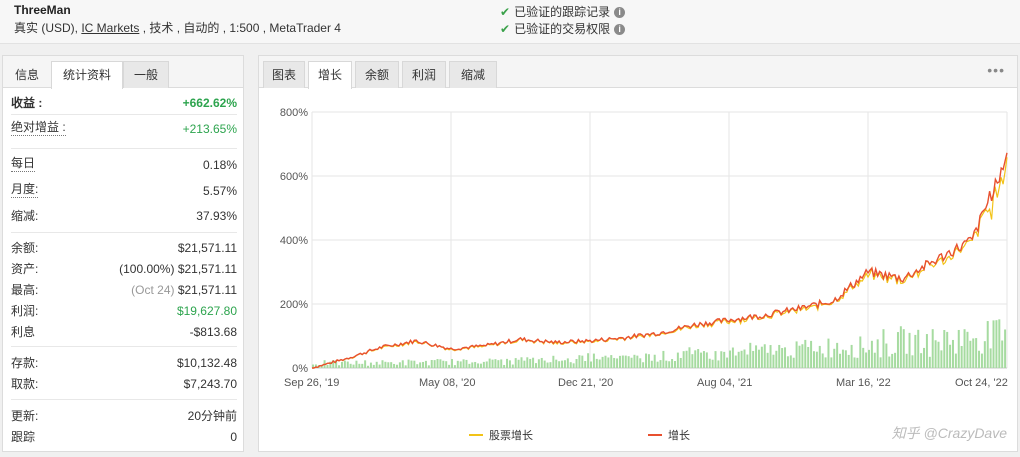  I want to click on stat-value: 20分钟前, so click(212, 416).